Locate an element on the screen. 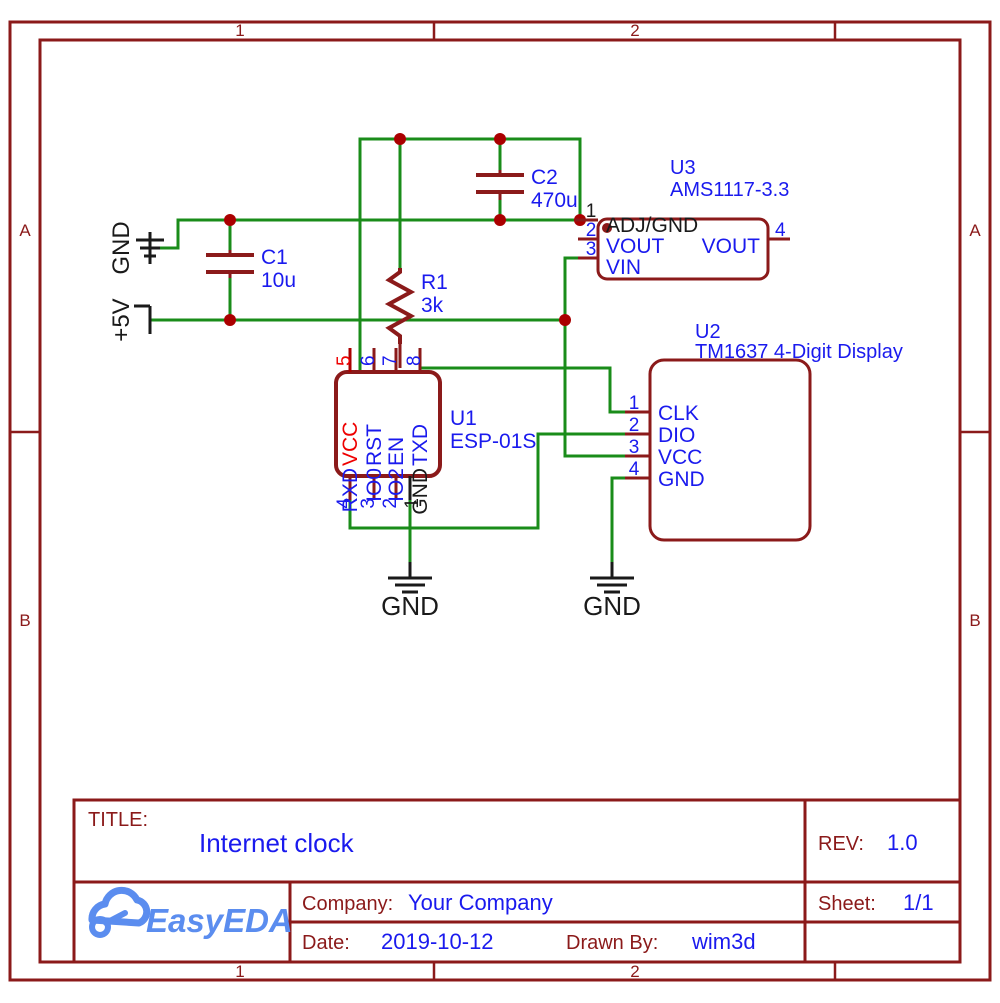 The width and height of the screenshot is (1000, 1003). plus5v-label: +5V is located at coordinates (121, 319).